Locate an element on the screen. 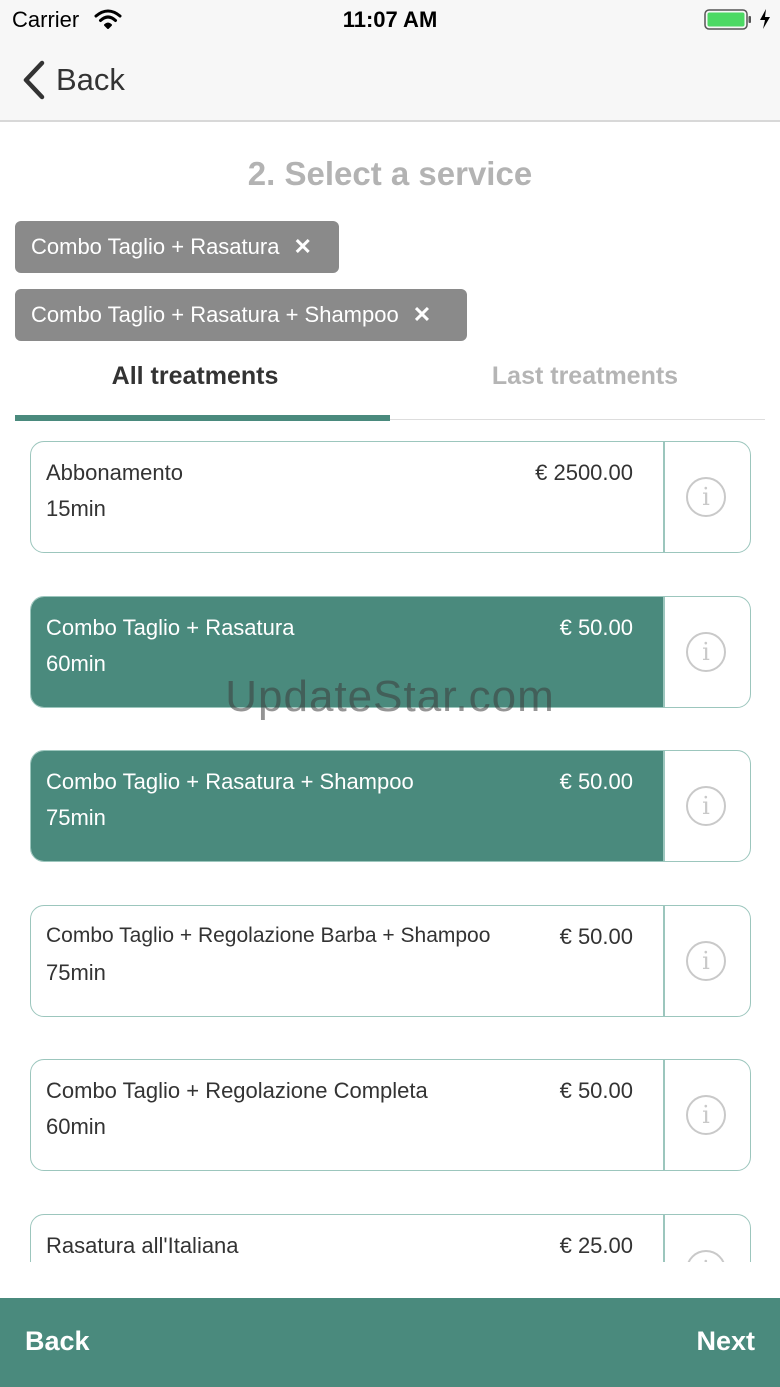  clock: 11:07 AM is located at coordinates (390, 19).